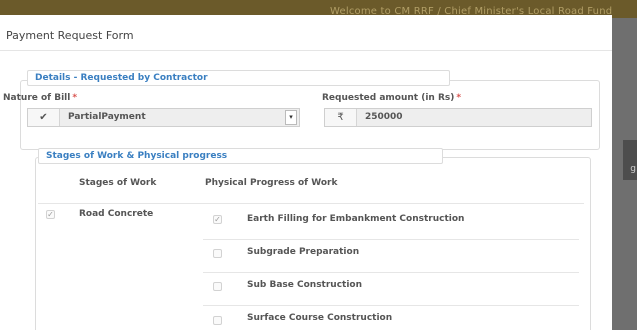 This screenshot has width=637, height=330. What do you see at coordinates (303, 252) in the screenshot?
I see `progress-subgrade-label: Subgrade Preparation` at bounding box center [303, 252].